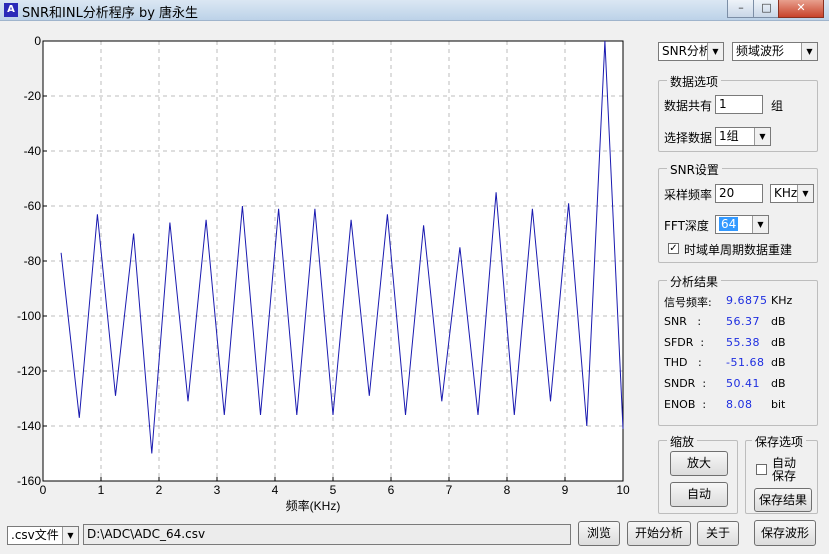  Describe the element at coordinates (739, 104) in the screenshot. I see `data-total-field: 1` at that location.